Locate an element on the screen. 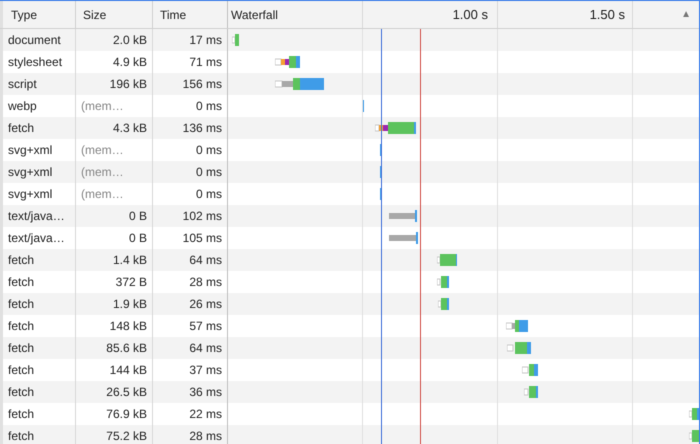 This screenshot has height=444, width=700. table-cell-text: 57 ms is located at coordinates (205, 326).